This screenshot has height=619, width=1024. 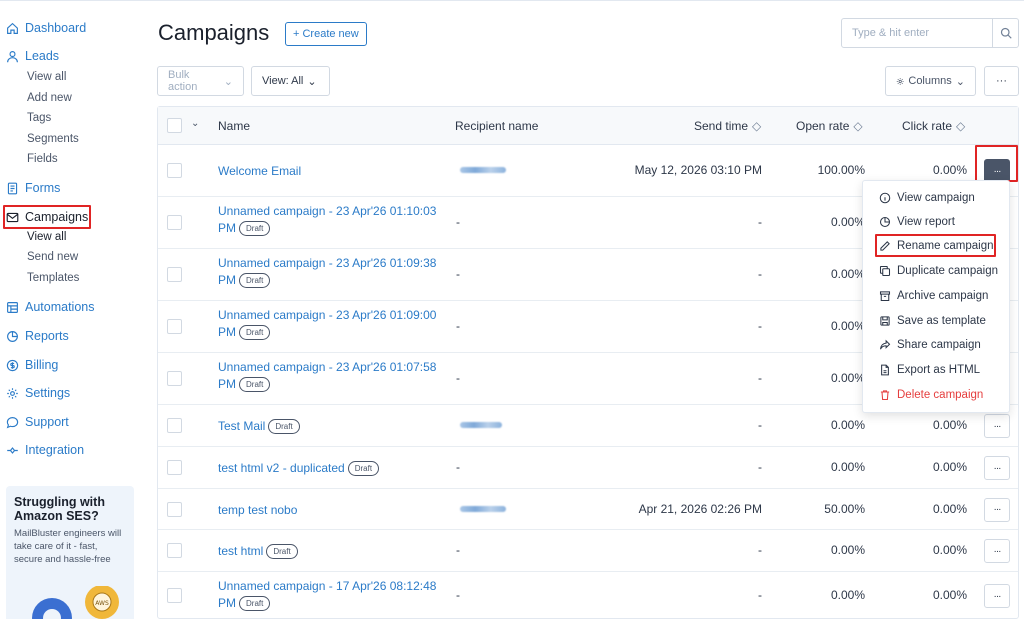 What do you see at coordinates (53, 139) in the screenshot?
I see `leads-sub-segments: Segments` at bounding box center [53, 139].